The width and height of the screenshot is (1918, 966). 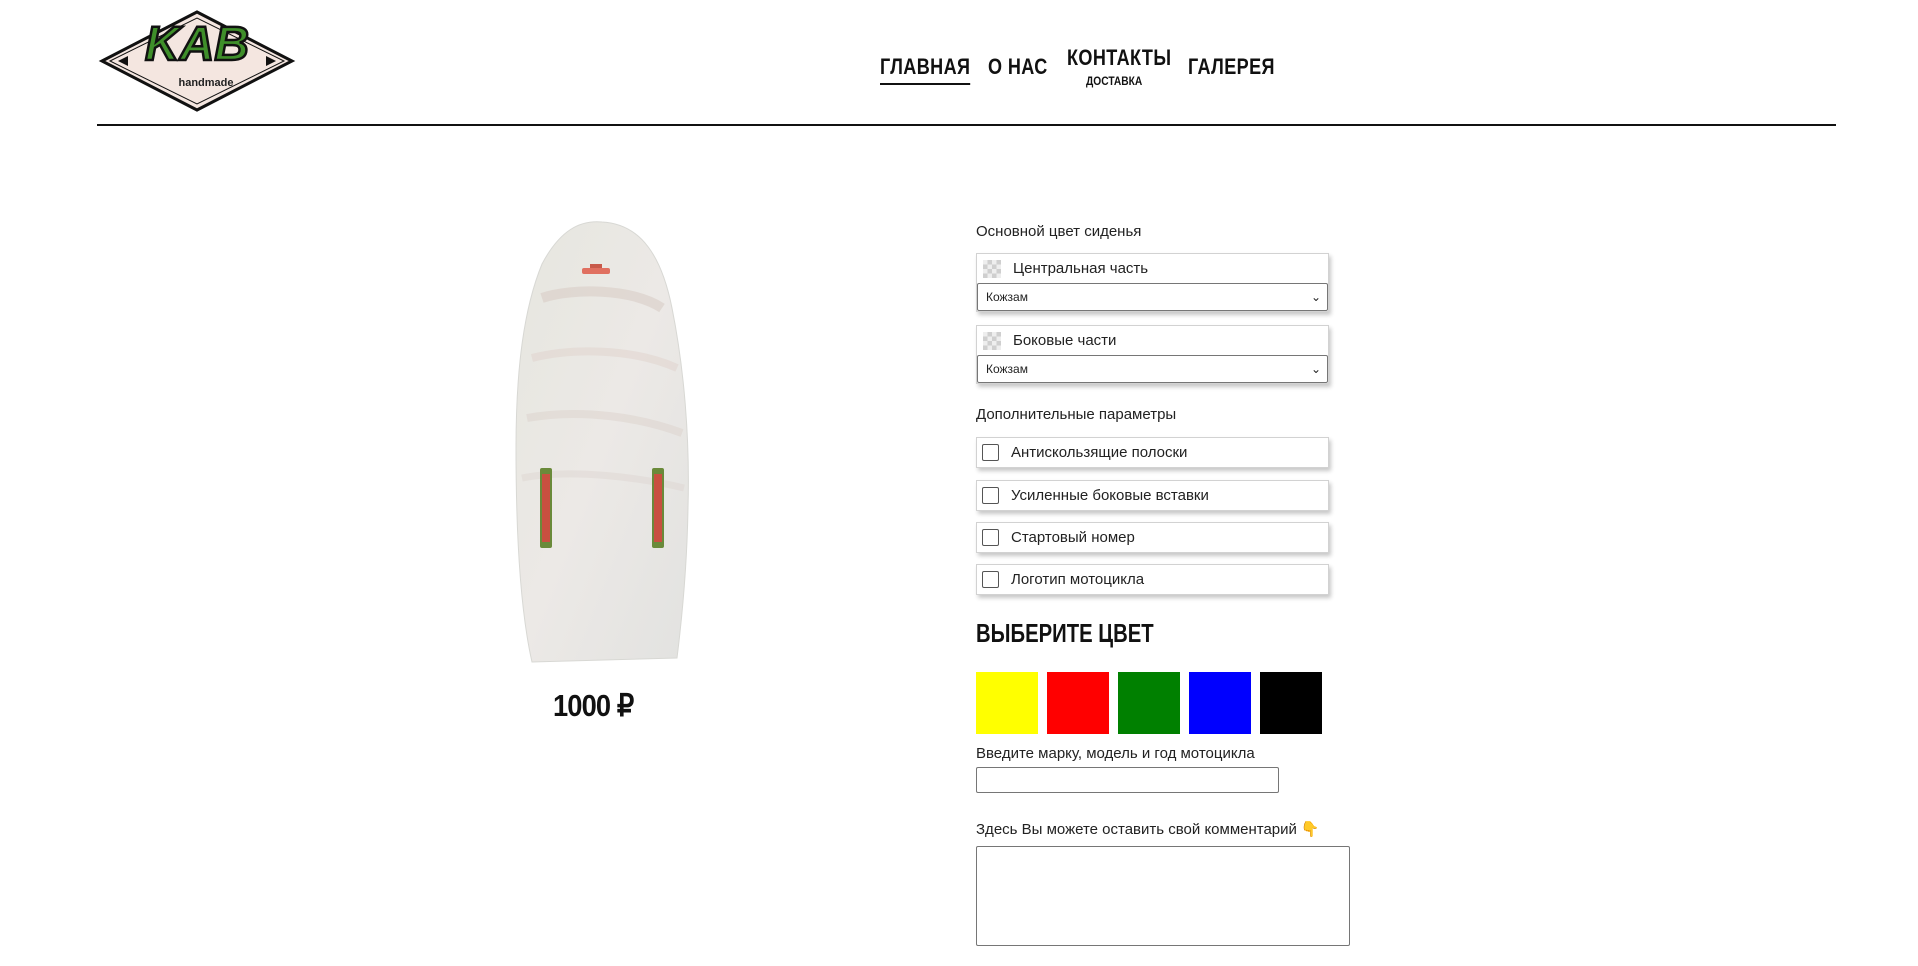 What do you see at coordinates (966, 125) in the screenshot?
I see `header-divider` at bounding box center [966, 125].